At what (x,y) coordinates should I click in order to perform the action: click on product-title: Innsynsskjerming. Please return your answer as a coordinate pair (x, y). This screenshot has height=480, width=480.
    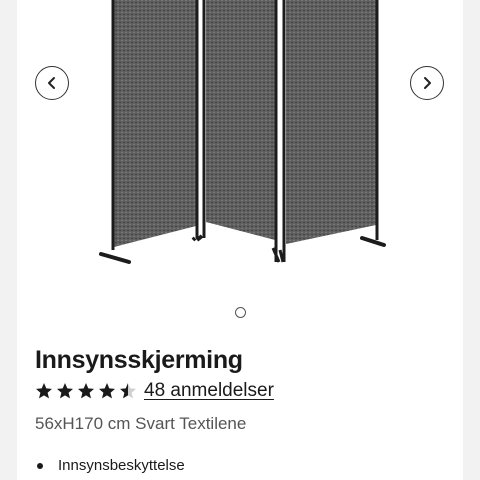
    Looking at the image, I should click on (139, 360).